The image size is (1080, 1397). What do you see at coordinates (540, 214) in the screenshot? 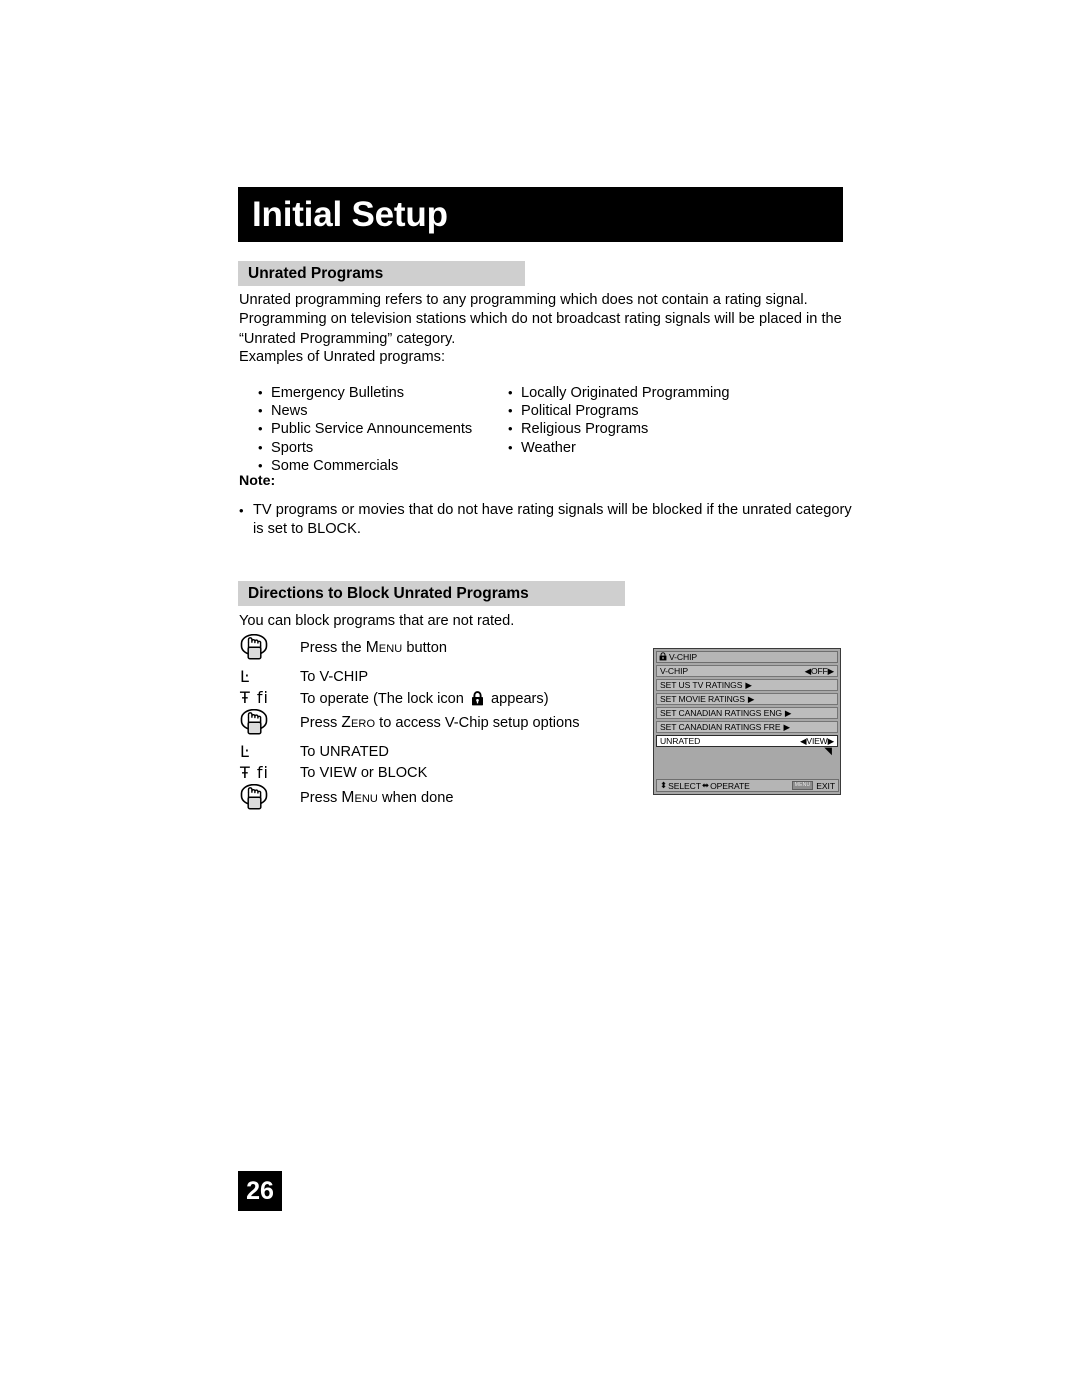
I see `chapter-title-bar: Initial Setup` at bounding box center [540, 214].